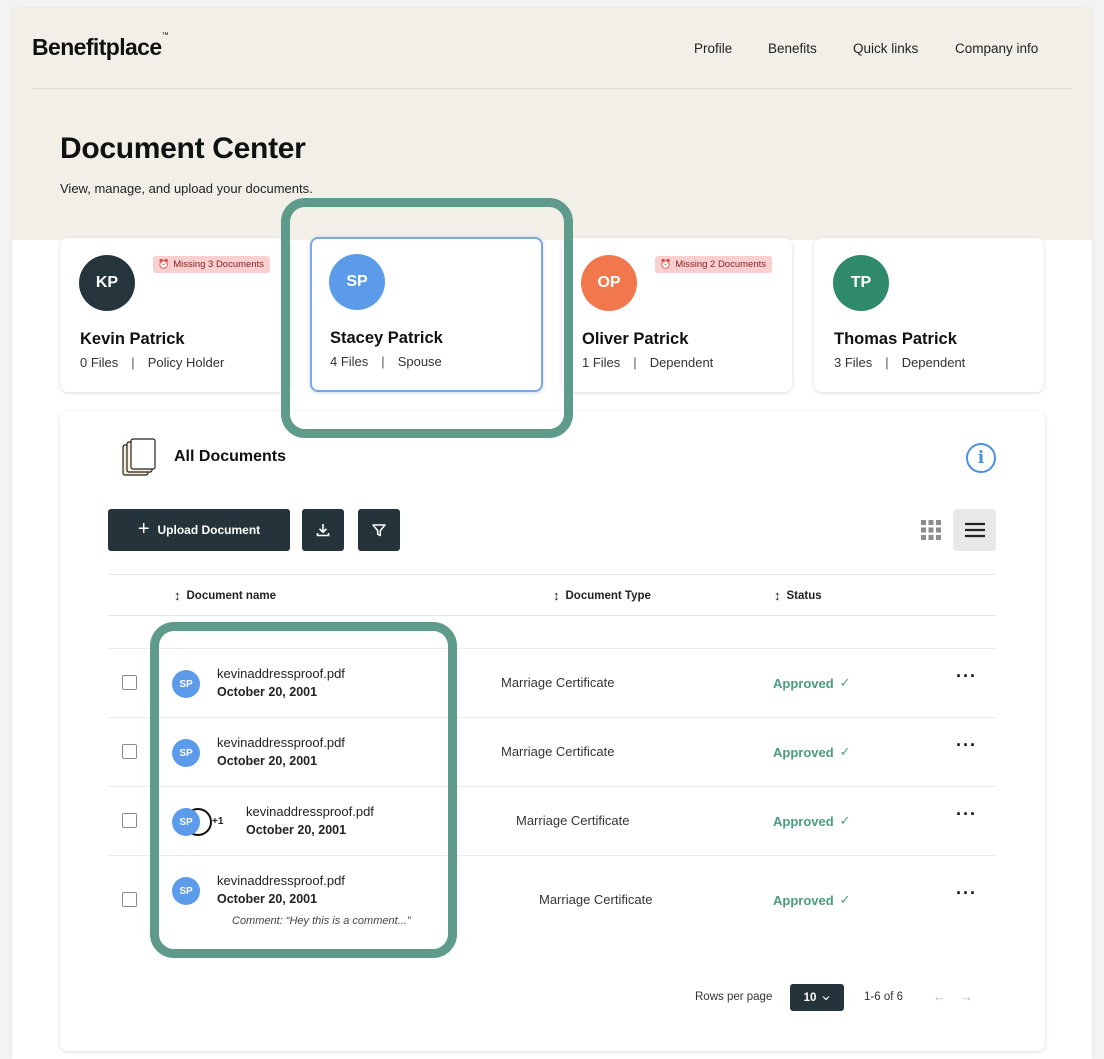 This screenshot has width=1104, height=1059. I want to click on chevron-down-icon, so click(826, 997).